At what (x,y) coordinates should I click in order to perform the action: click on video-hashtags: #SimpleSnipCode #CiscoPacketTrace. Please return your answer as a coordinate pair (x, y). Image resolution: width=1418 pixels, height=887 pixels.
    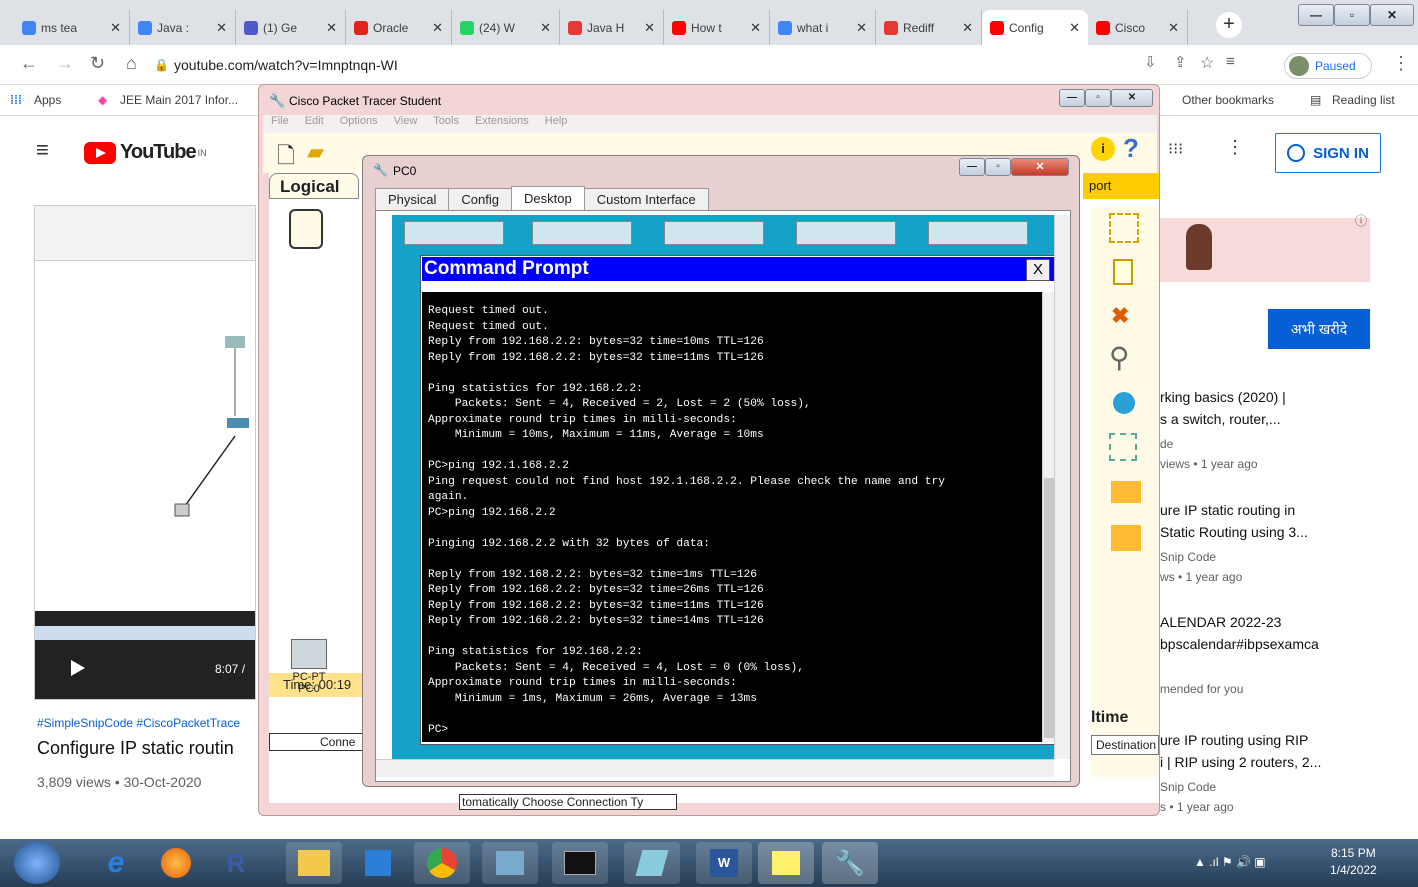
    Looking at the image, I should click on (138, 723).